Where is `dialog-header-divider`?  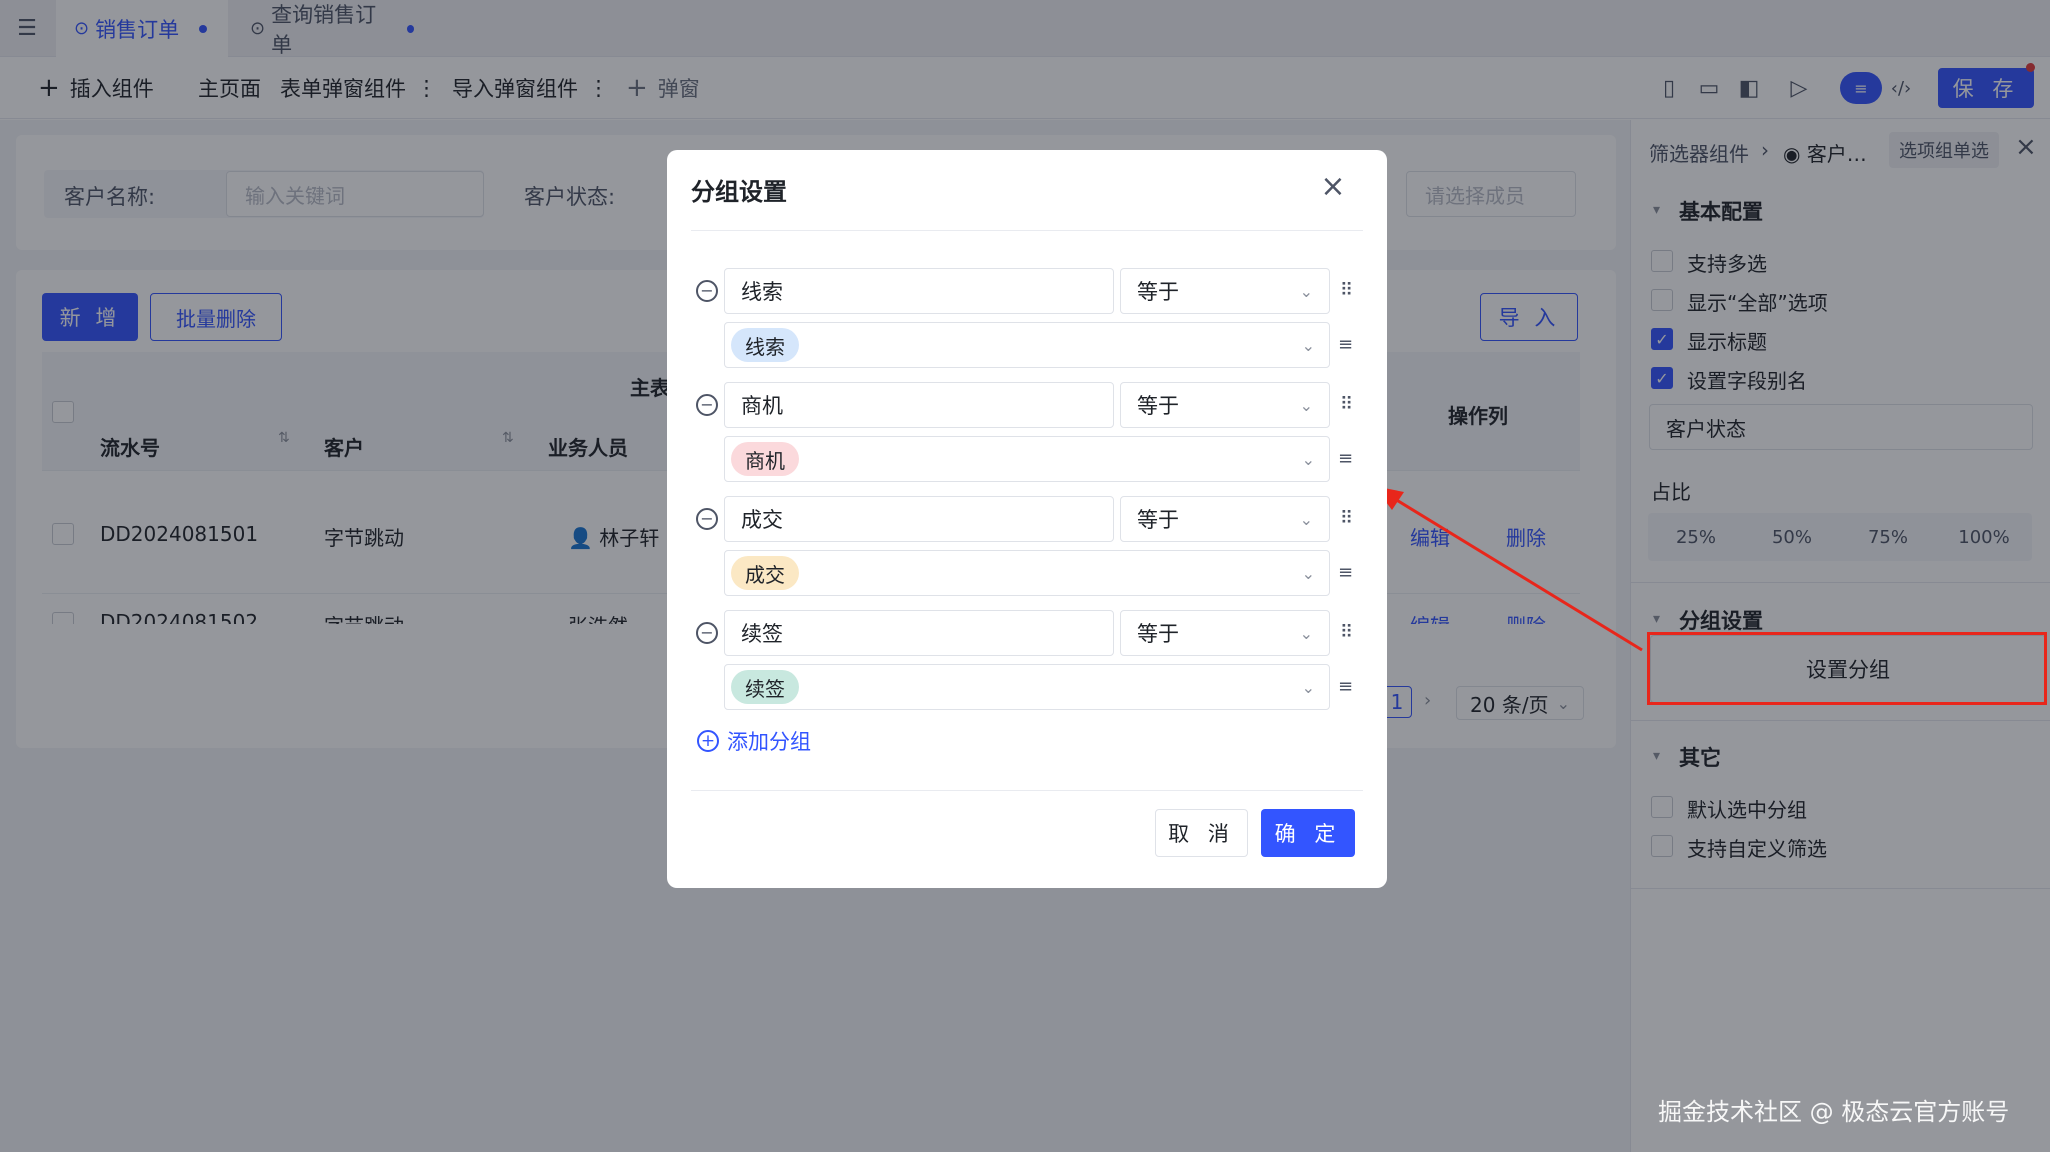 dialog-header-divider is located at coordinates (1027, 230).